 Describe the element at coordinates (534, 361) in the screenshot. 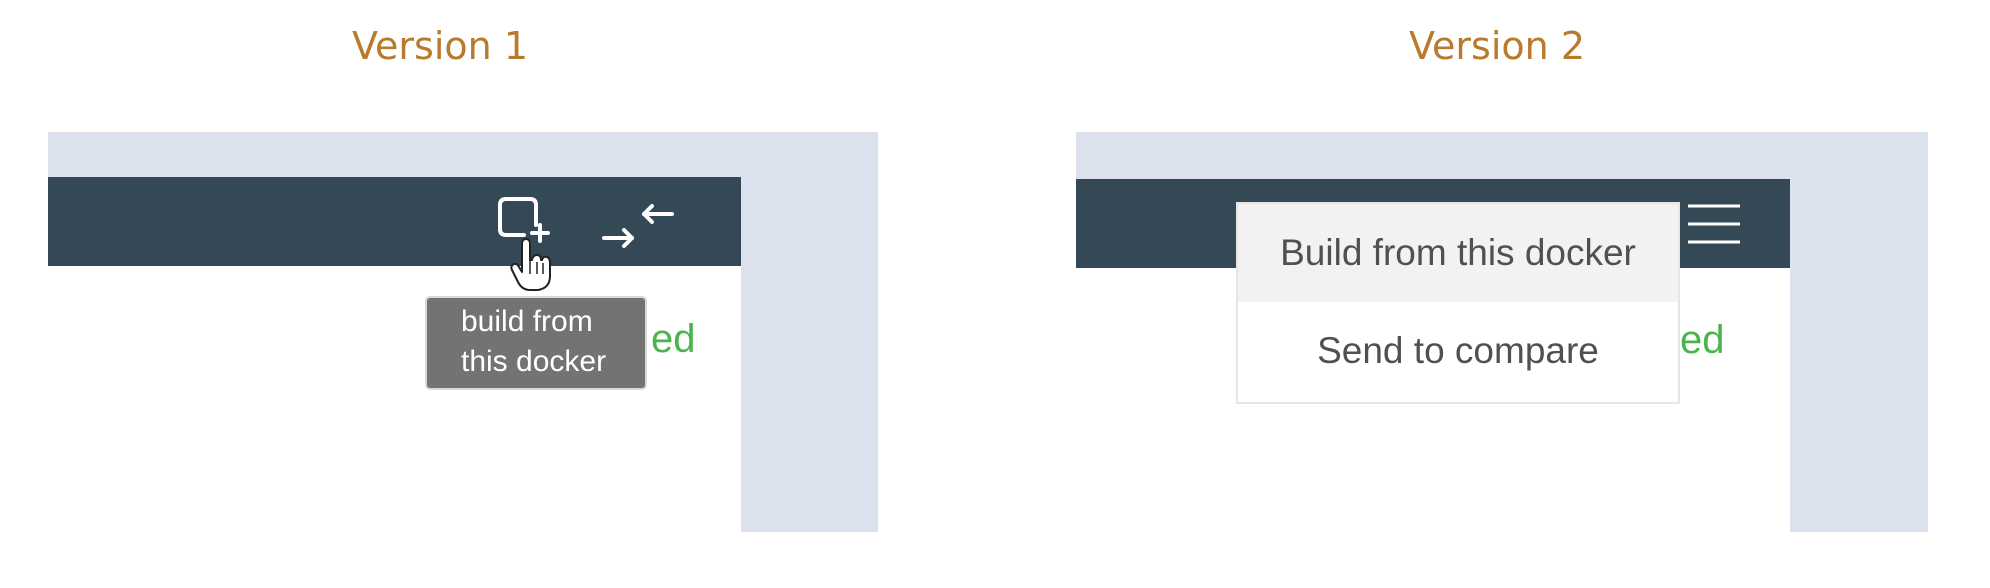

I see `tooltip-line-2: this docker` at that location.